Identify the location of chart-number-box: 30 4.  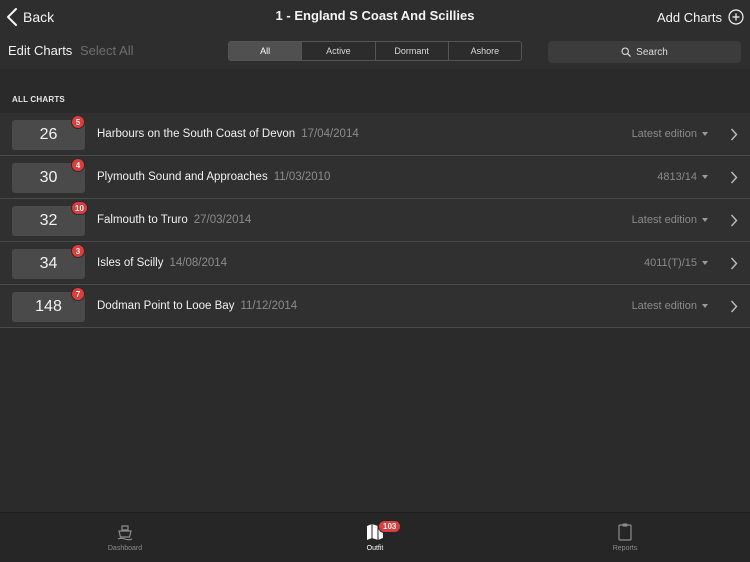
(48, 175).